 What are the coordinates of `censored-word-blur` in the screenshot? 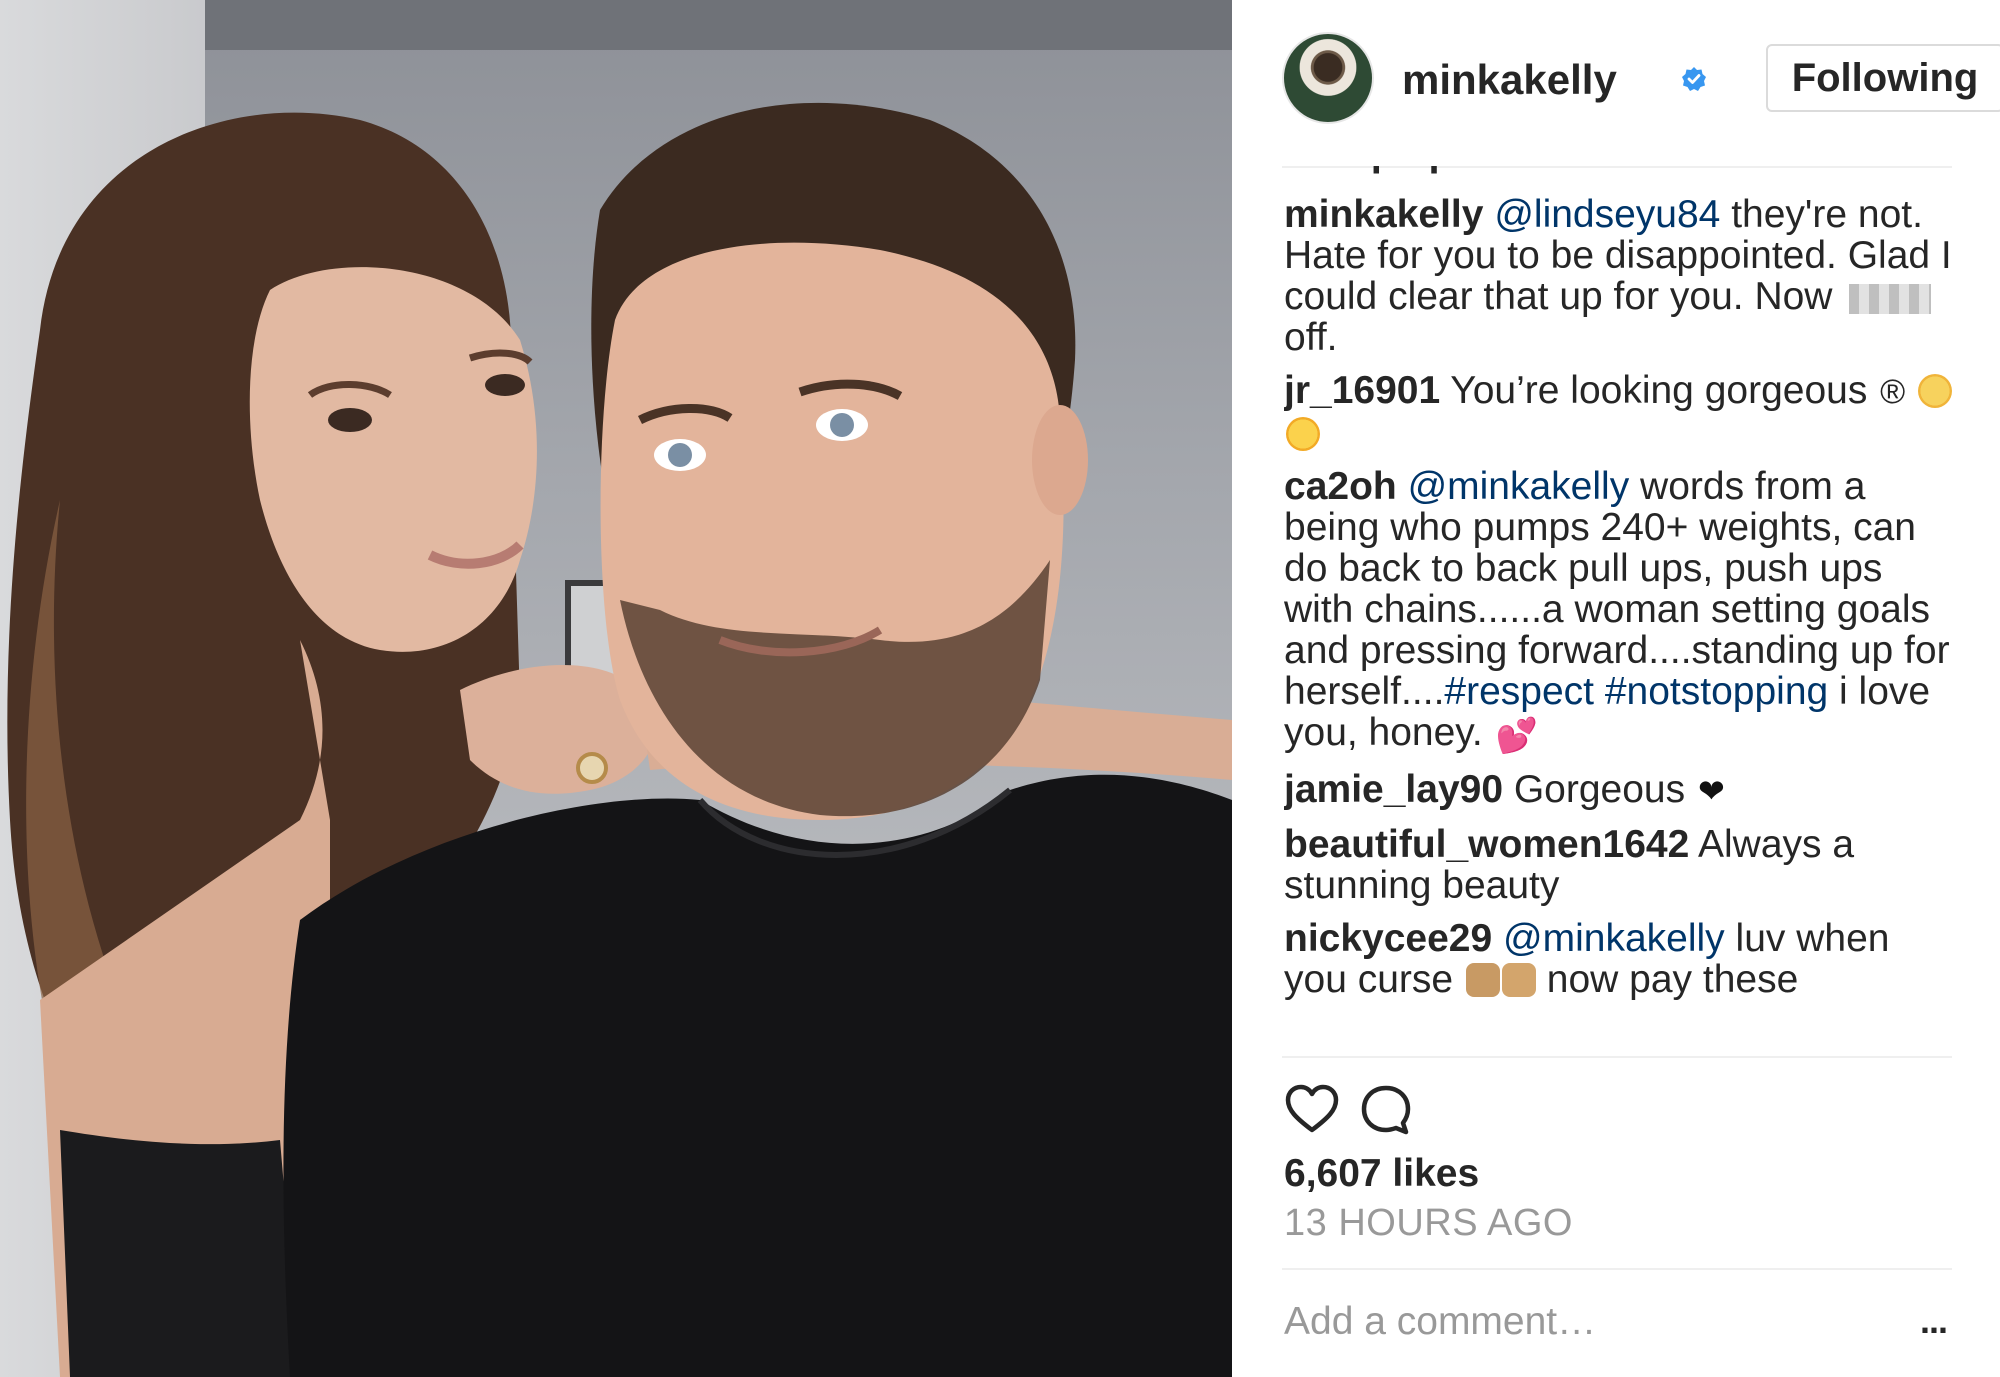 It's located at (1890, 298).